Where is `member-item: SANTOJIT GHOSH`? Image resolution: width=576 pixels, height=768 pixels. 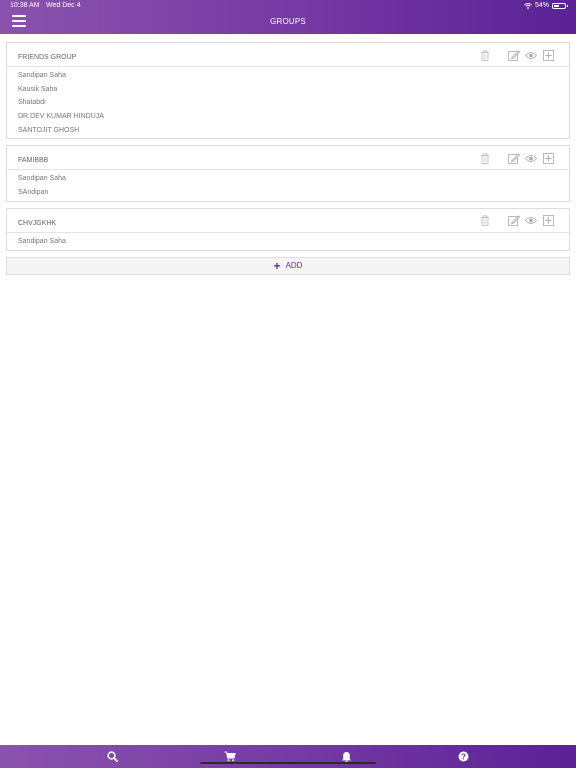
member-item: SANTOJIT GHOSH is located at coordinates (288, 131).